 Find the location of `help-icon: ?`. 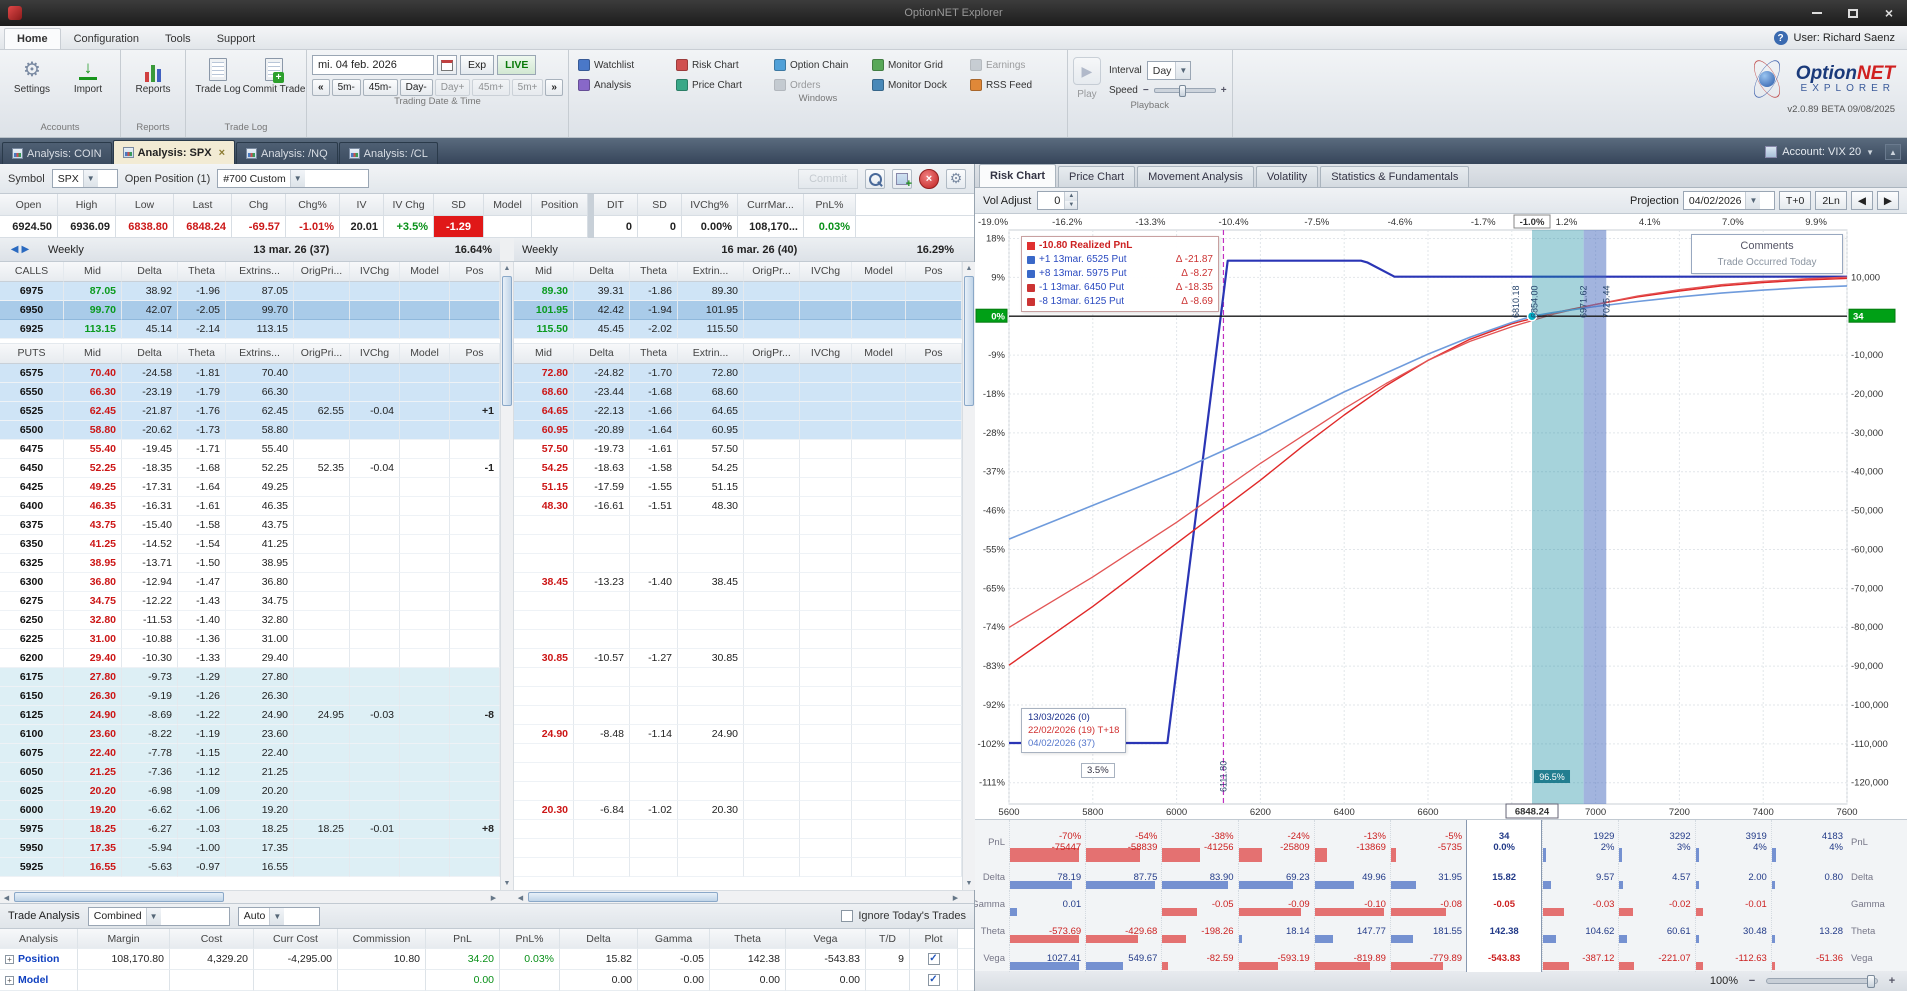

help-icon: ? is located at coordinates (1780, 38).